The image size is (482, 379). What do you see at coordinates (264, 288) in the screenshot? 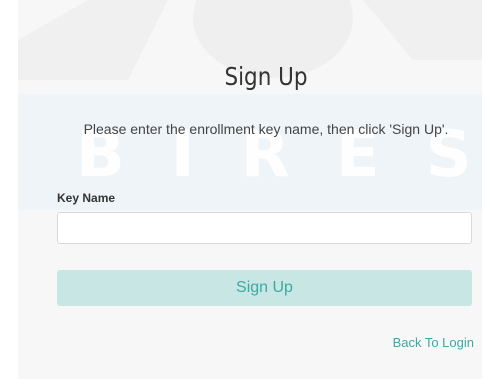
I see `sign-up-button: Sign Up` at bounding box center [264, 288].